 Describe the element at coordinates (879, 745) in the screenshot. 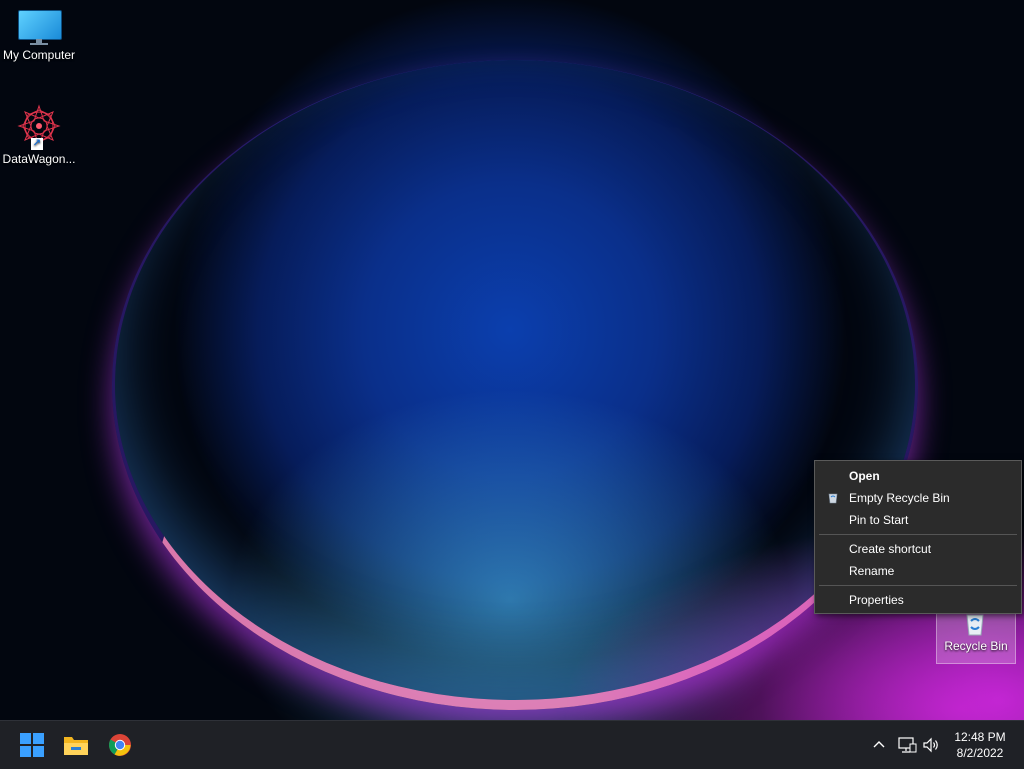

I see `chevron-up-icon` at that location.